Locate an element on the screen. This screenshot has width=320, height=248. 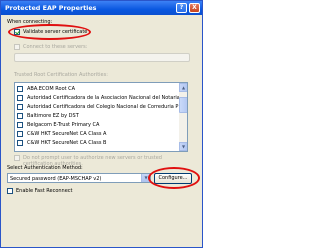
ca-name: Baltimore EZ by DST is located at coordinates (53, 116).